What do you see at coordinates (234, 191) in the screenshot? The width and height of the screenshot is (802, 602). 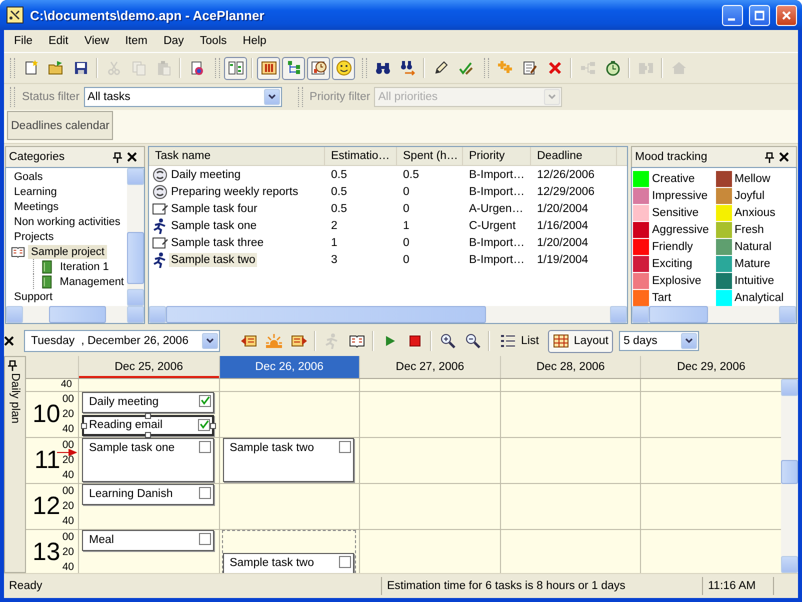 I see `task-name-cell: Preparing weekly reports` at bounding box center [234, 191].